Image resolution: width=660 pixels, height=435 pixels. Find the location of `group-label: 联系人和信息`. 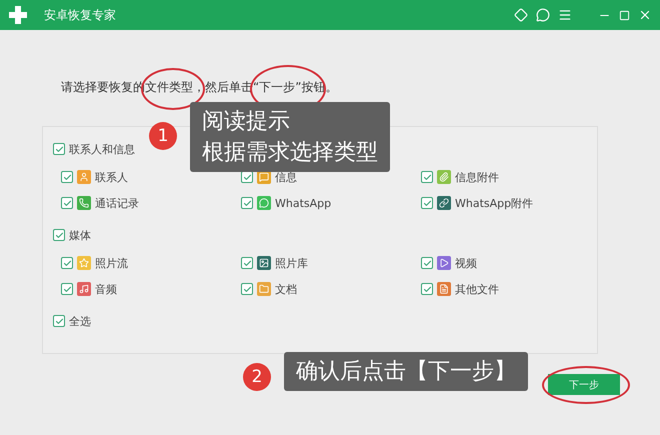

group-label: 联系人和信息 is located at coordinates (102, 149).